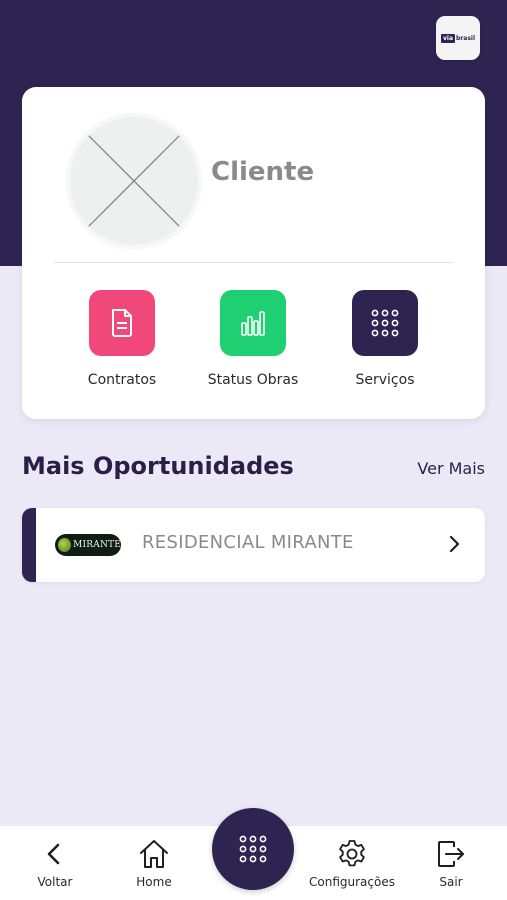  Describe the element at coordinates (97, 545) in the screenshot. I see `opportunity-logo-text: MIRANTE` at that location.